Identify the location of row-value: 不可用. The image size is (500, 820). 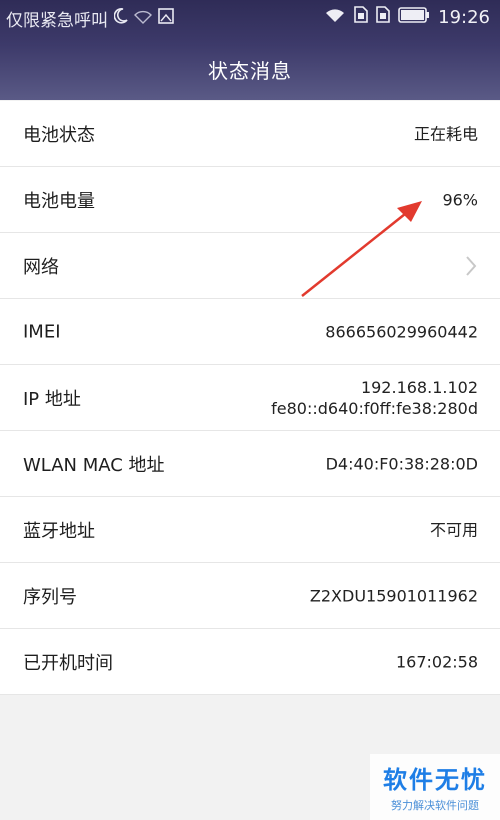
(453, 529).